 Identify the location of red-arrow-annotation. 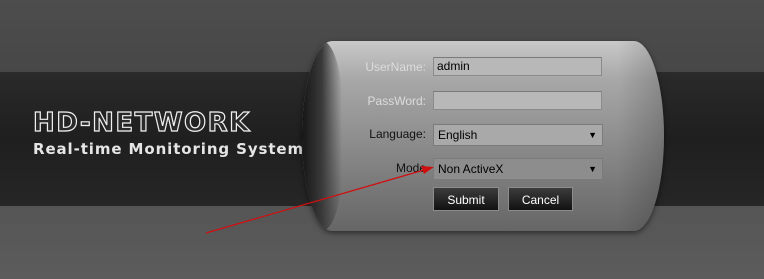
(319, 200).